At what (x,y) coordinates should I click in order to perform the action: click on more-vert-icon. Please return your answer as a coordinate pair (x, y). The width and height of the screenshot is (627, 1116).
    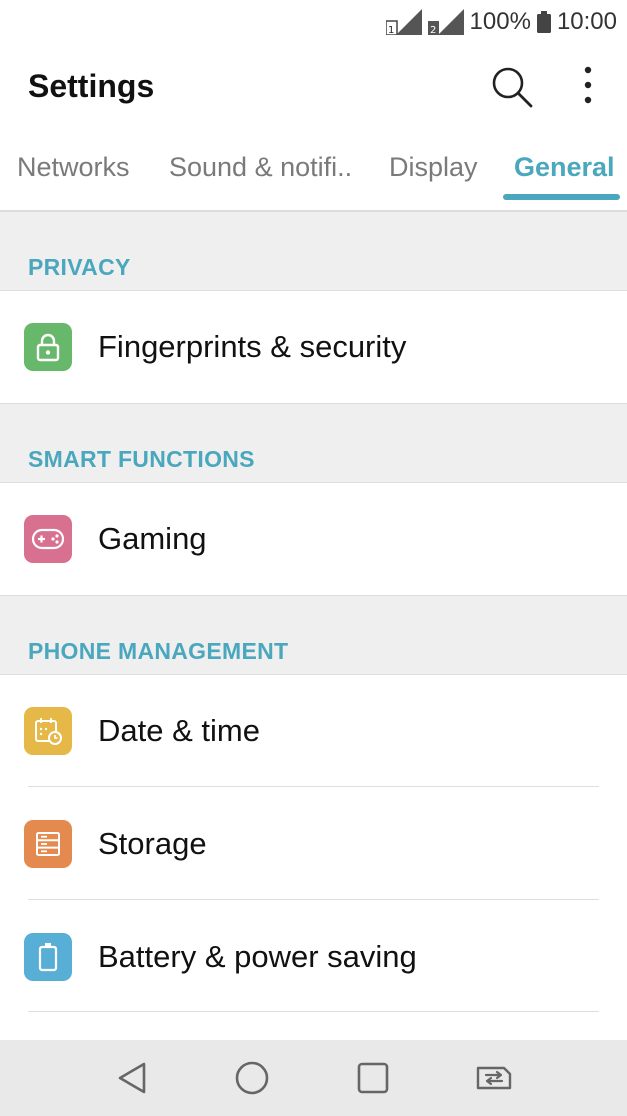
    Looking at the image, I should click on (588, 85).